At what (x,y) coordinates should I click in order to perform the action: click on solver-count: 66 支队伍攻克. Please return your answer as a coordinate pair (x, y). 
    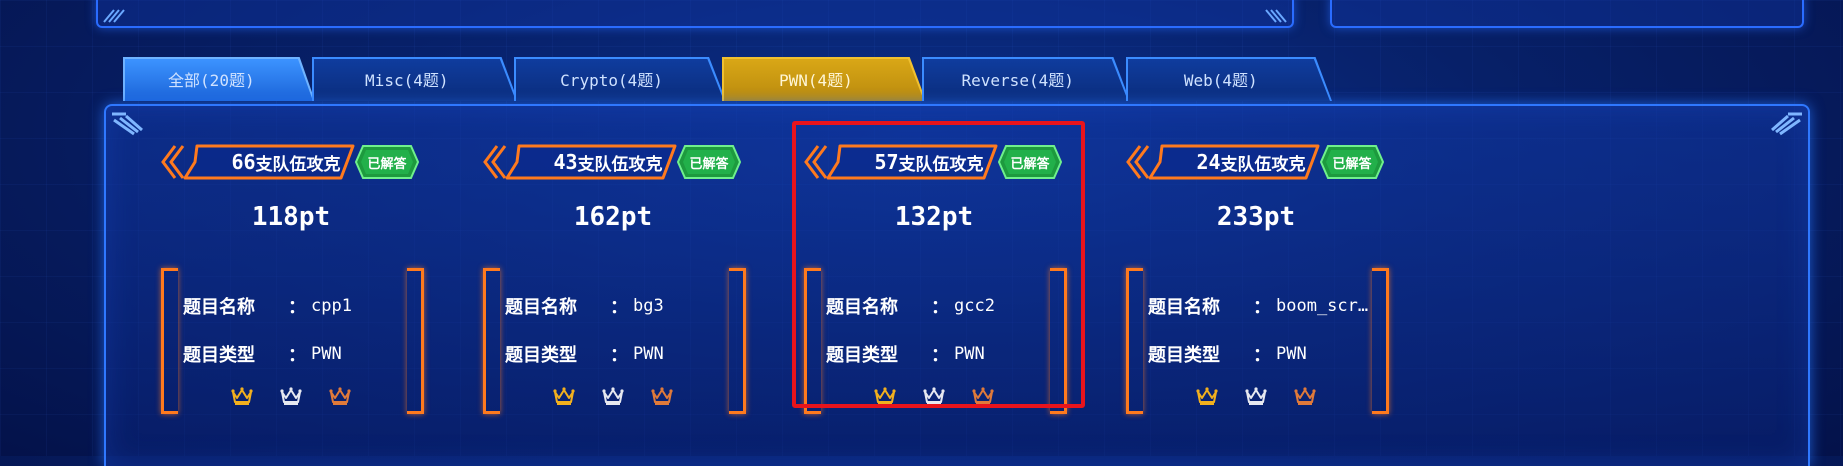
    Looking at the image, I should click on (286, 162).